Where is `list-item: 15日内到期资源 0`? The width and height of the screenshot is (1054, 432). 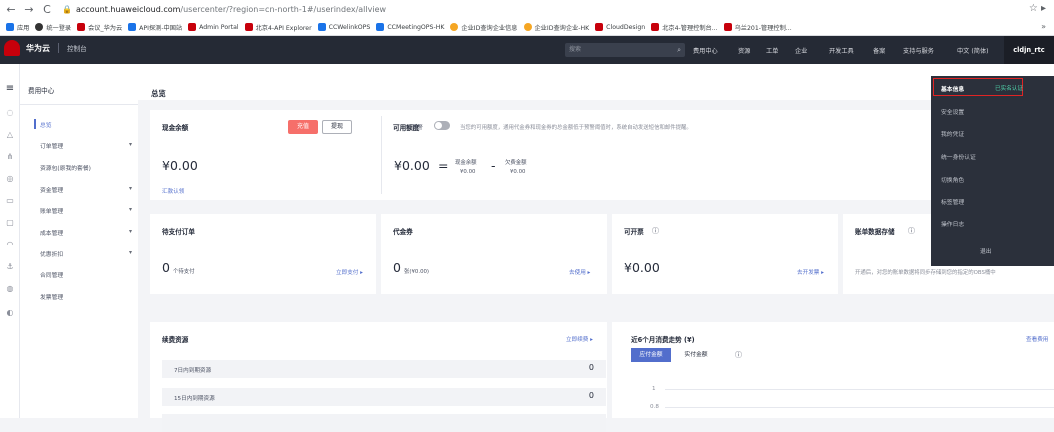
list-item: 15日内到期资源 0 is located at coordinates (384, 397).